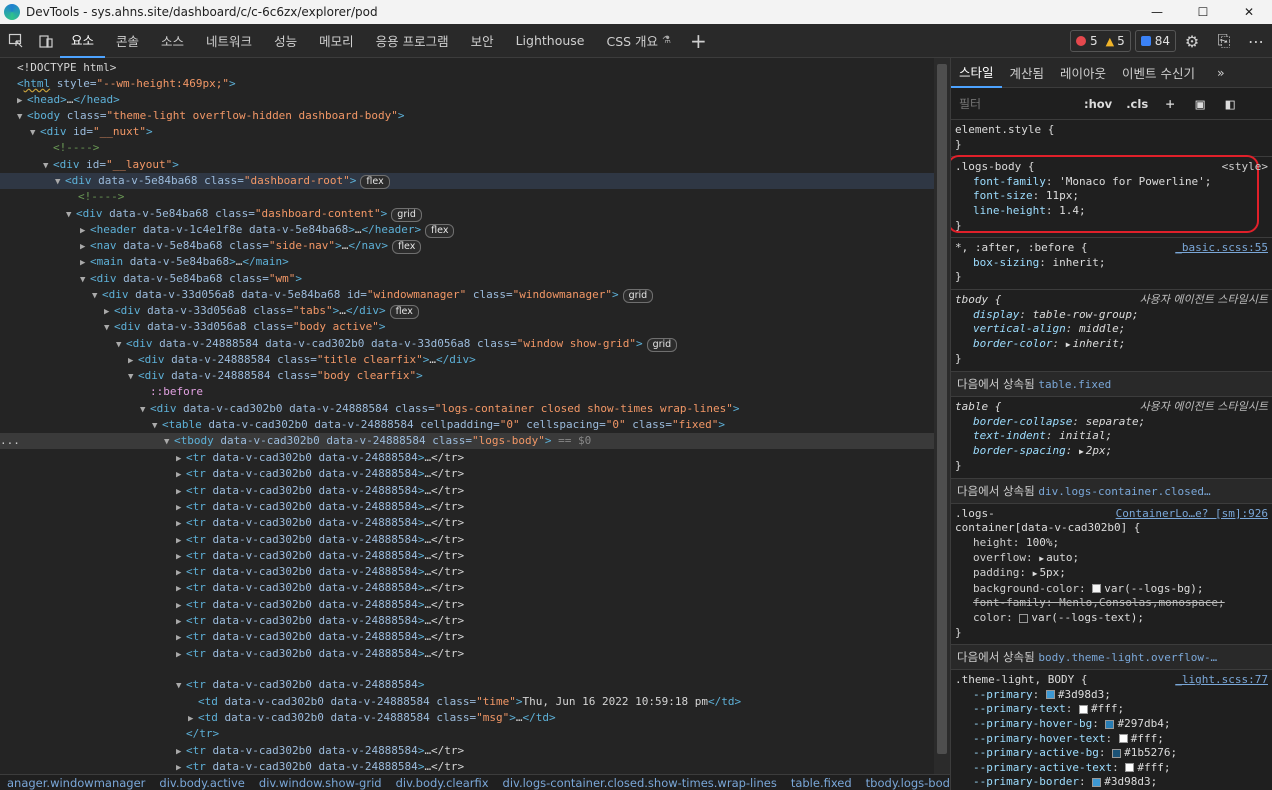 The height and width of the screenshot is (790, 1272). I want to click on breadcrumb-item: div.body.active, so click(201, 783).